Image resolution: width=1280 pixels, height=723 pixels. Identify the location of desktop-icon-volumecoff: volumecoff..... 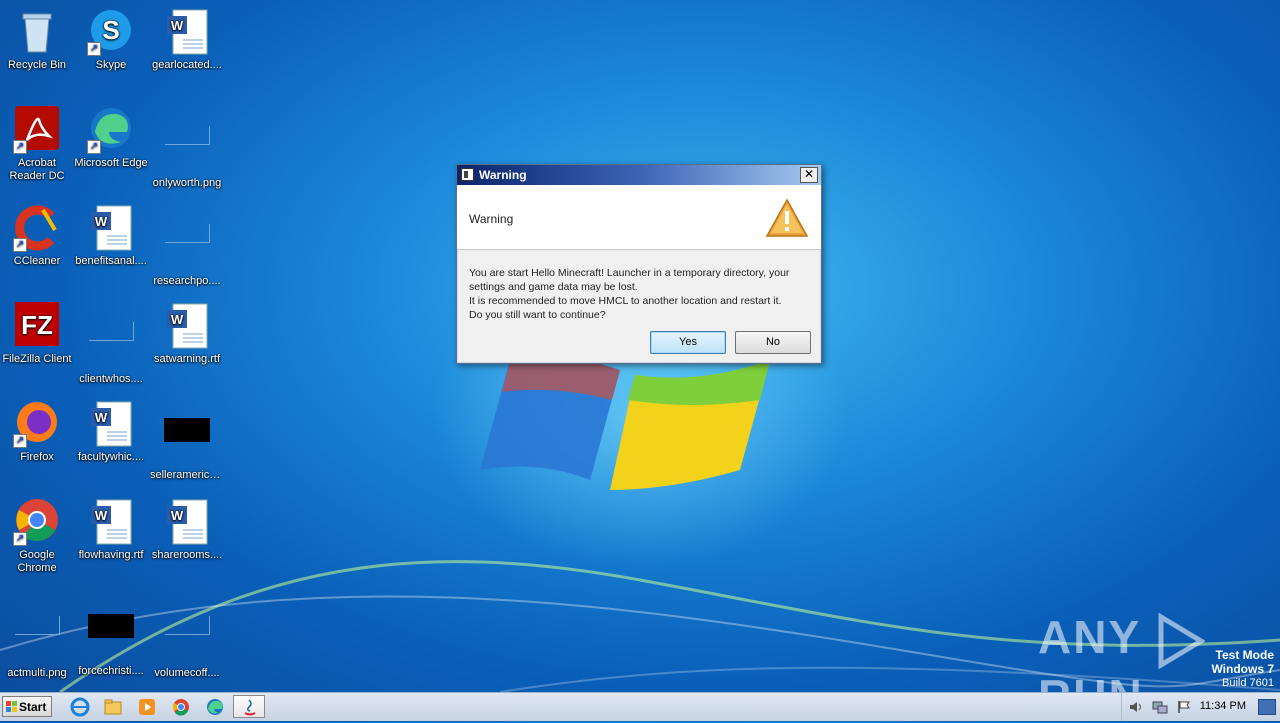
(187, 638).